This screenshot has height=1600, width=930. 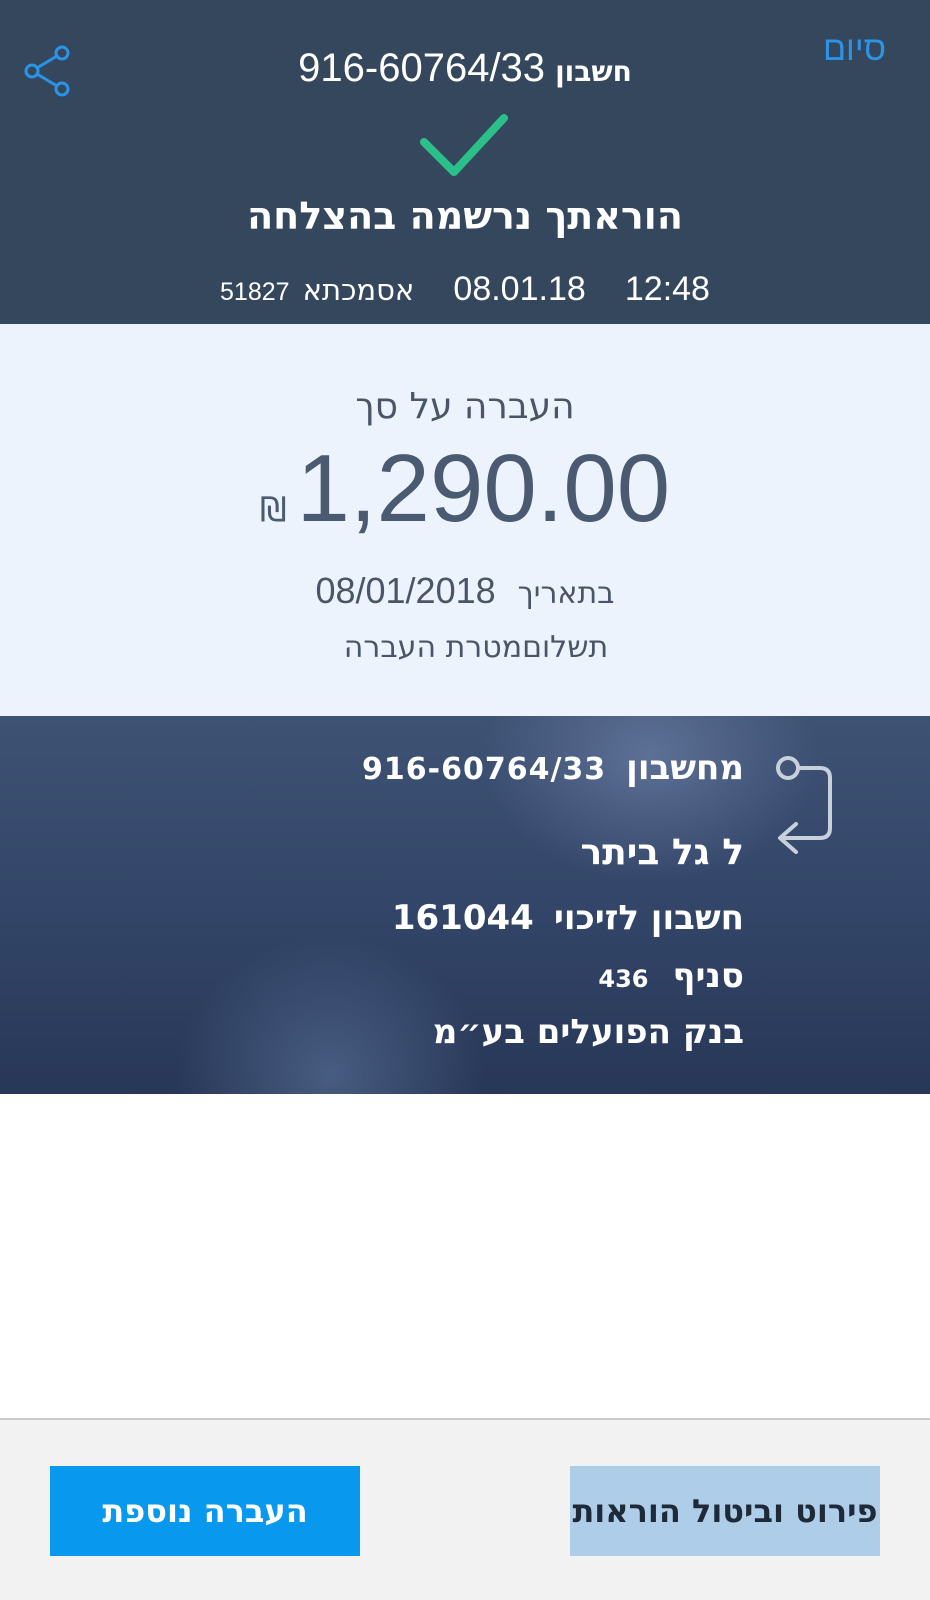 I want to click on action-footer: העברה נוספת פירוט וביטול הוראות, so click(x=465, y=1509).